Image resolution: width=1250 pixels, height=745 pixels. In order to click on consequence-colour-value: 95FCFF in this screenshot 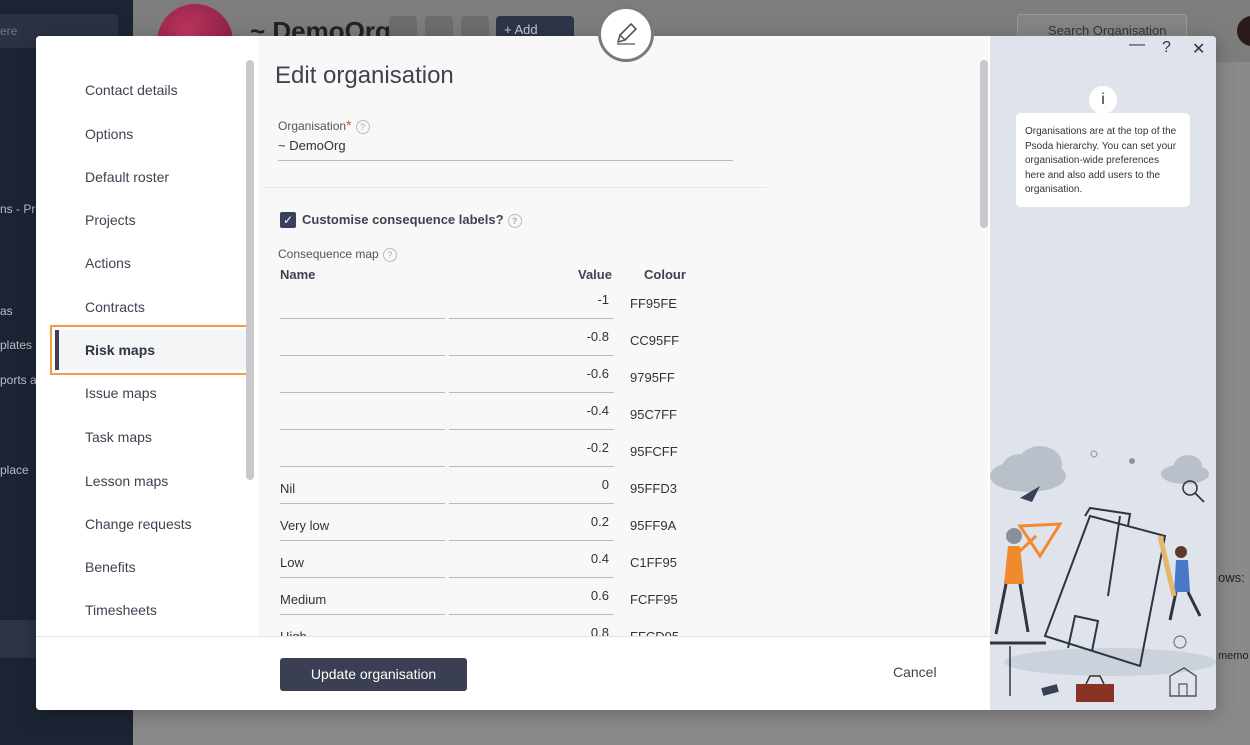, I will do `click(654, 451)`.